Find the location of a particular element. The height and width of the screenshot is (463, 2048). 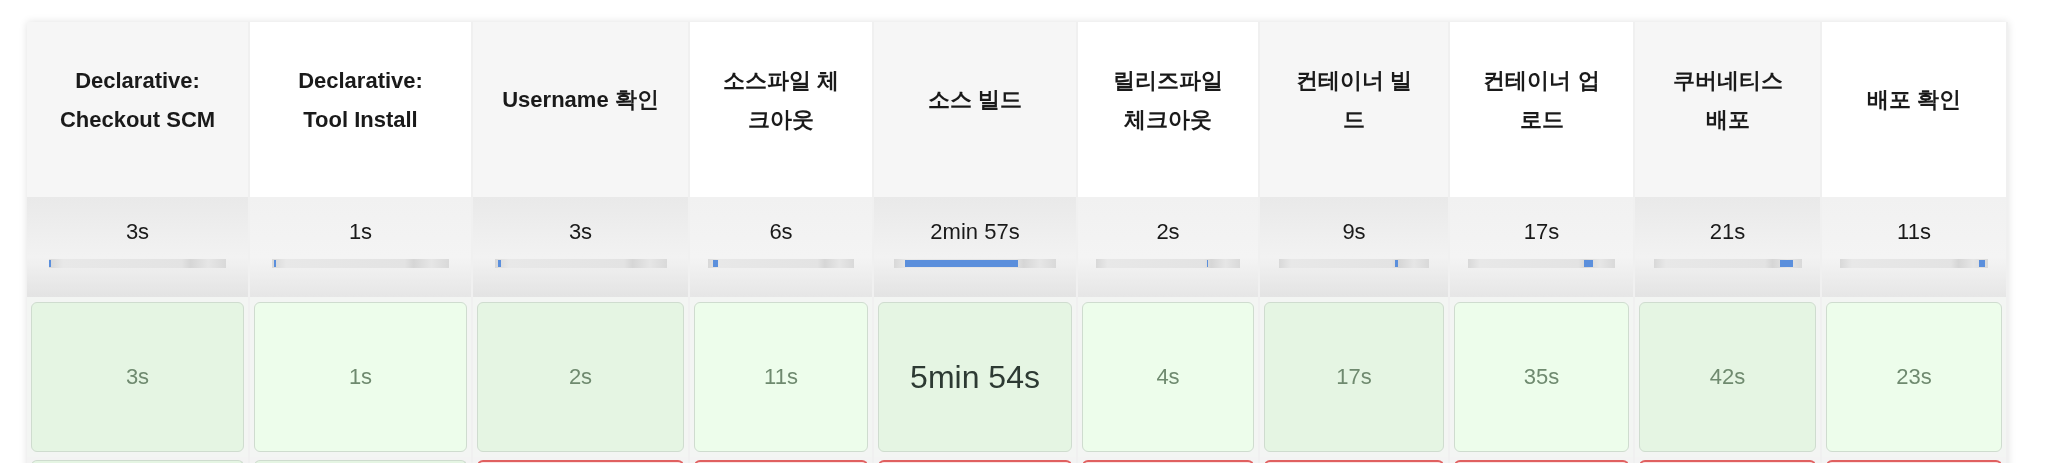

build-duration: 3s is located at coordinates (137, 377).